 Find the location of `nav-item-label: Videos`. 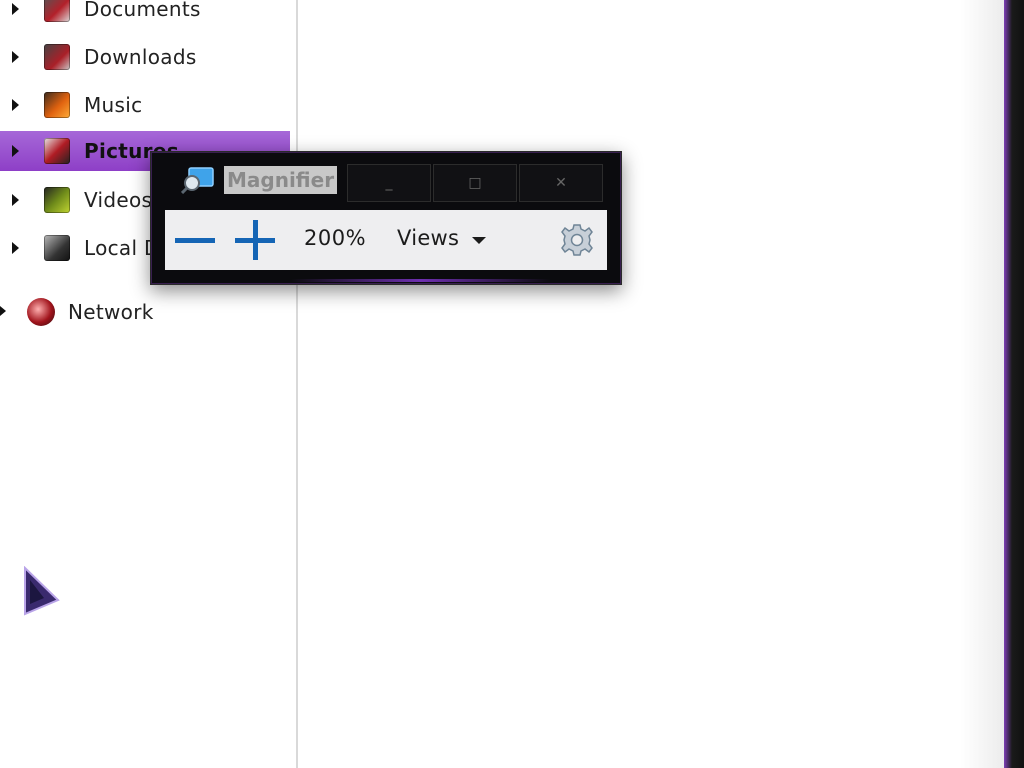

nav-item-label: Videos is located at coordinates (118, 200).